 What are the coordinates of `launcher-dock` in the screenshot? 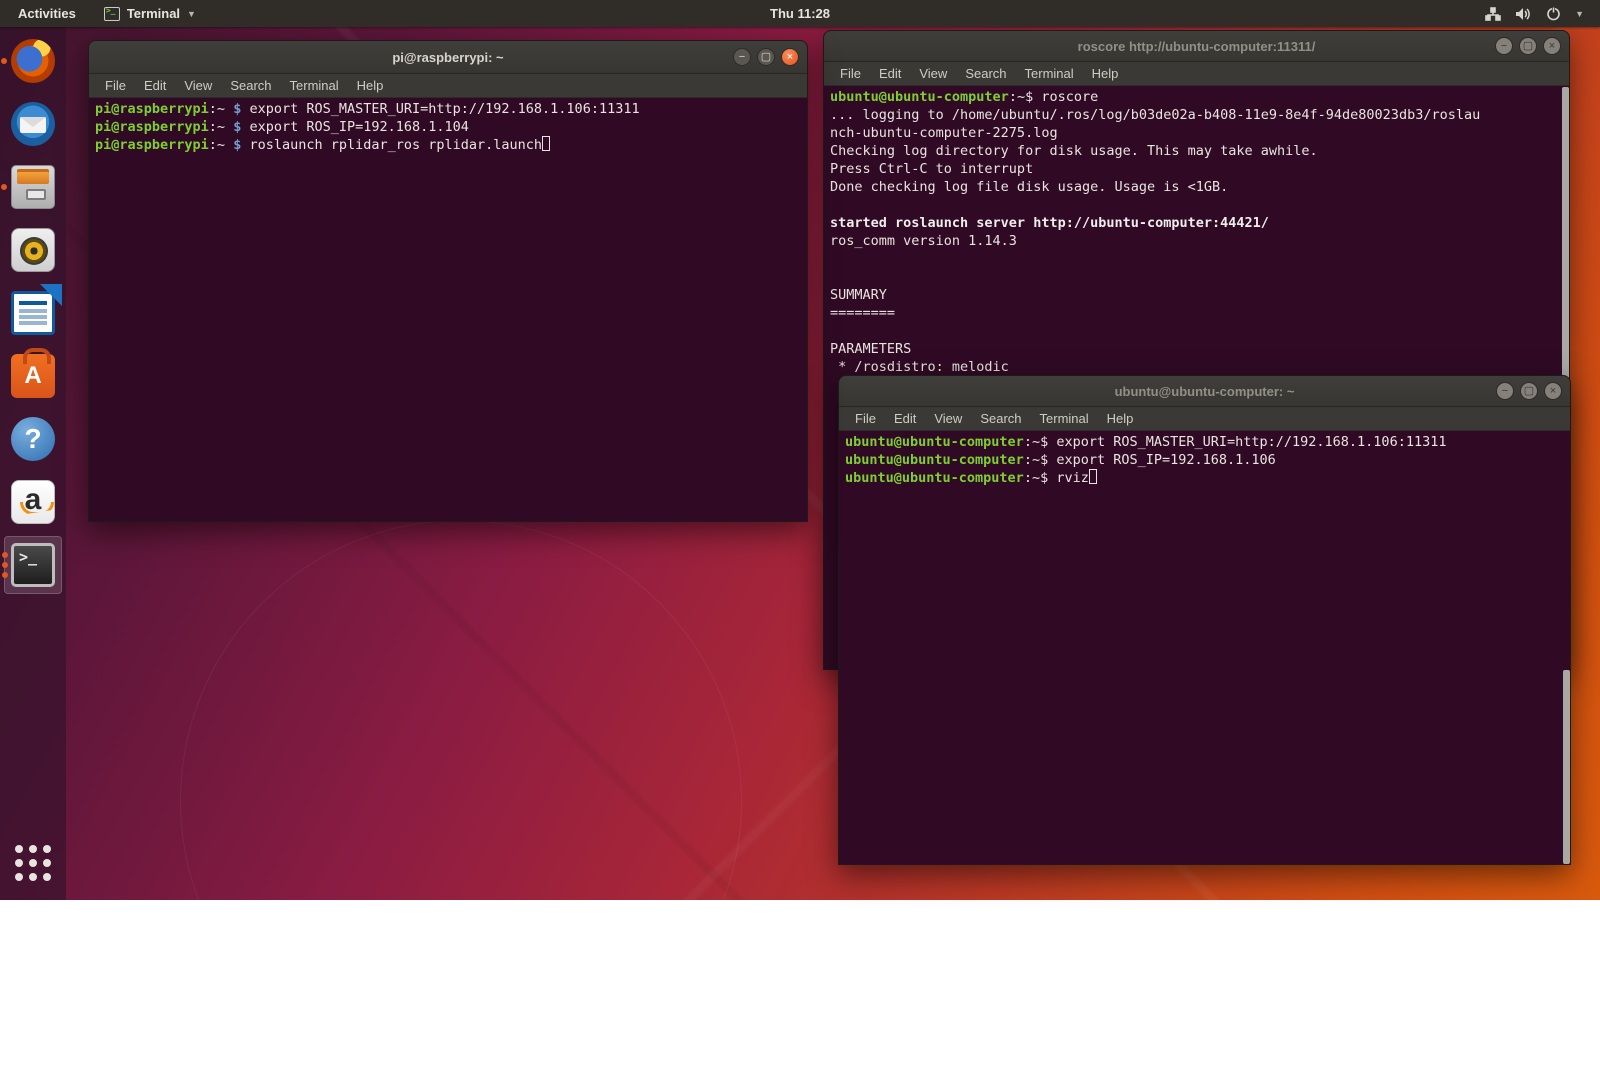 It's located at (33, 463).